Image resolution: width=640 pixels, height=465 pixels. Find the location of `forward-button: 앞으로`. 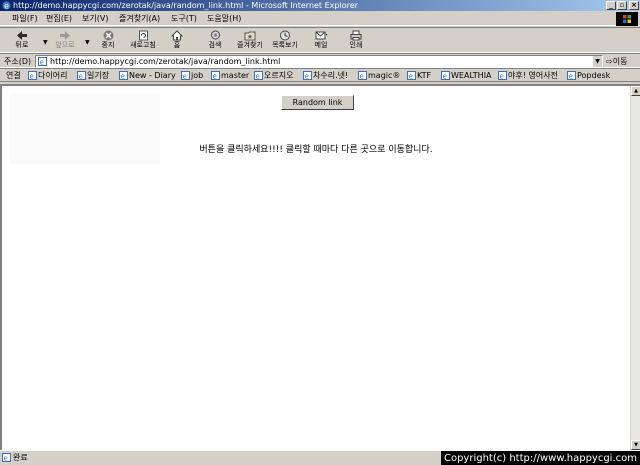

forward-button: 앞으로 is located at coordinates (65, 41).